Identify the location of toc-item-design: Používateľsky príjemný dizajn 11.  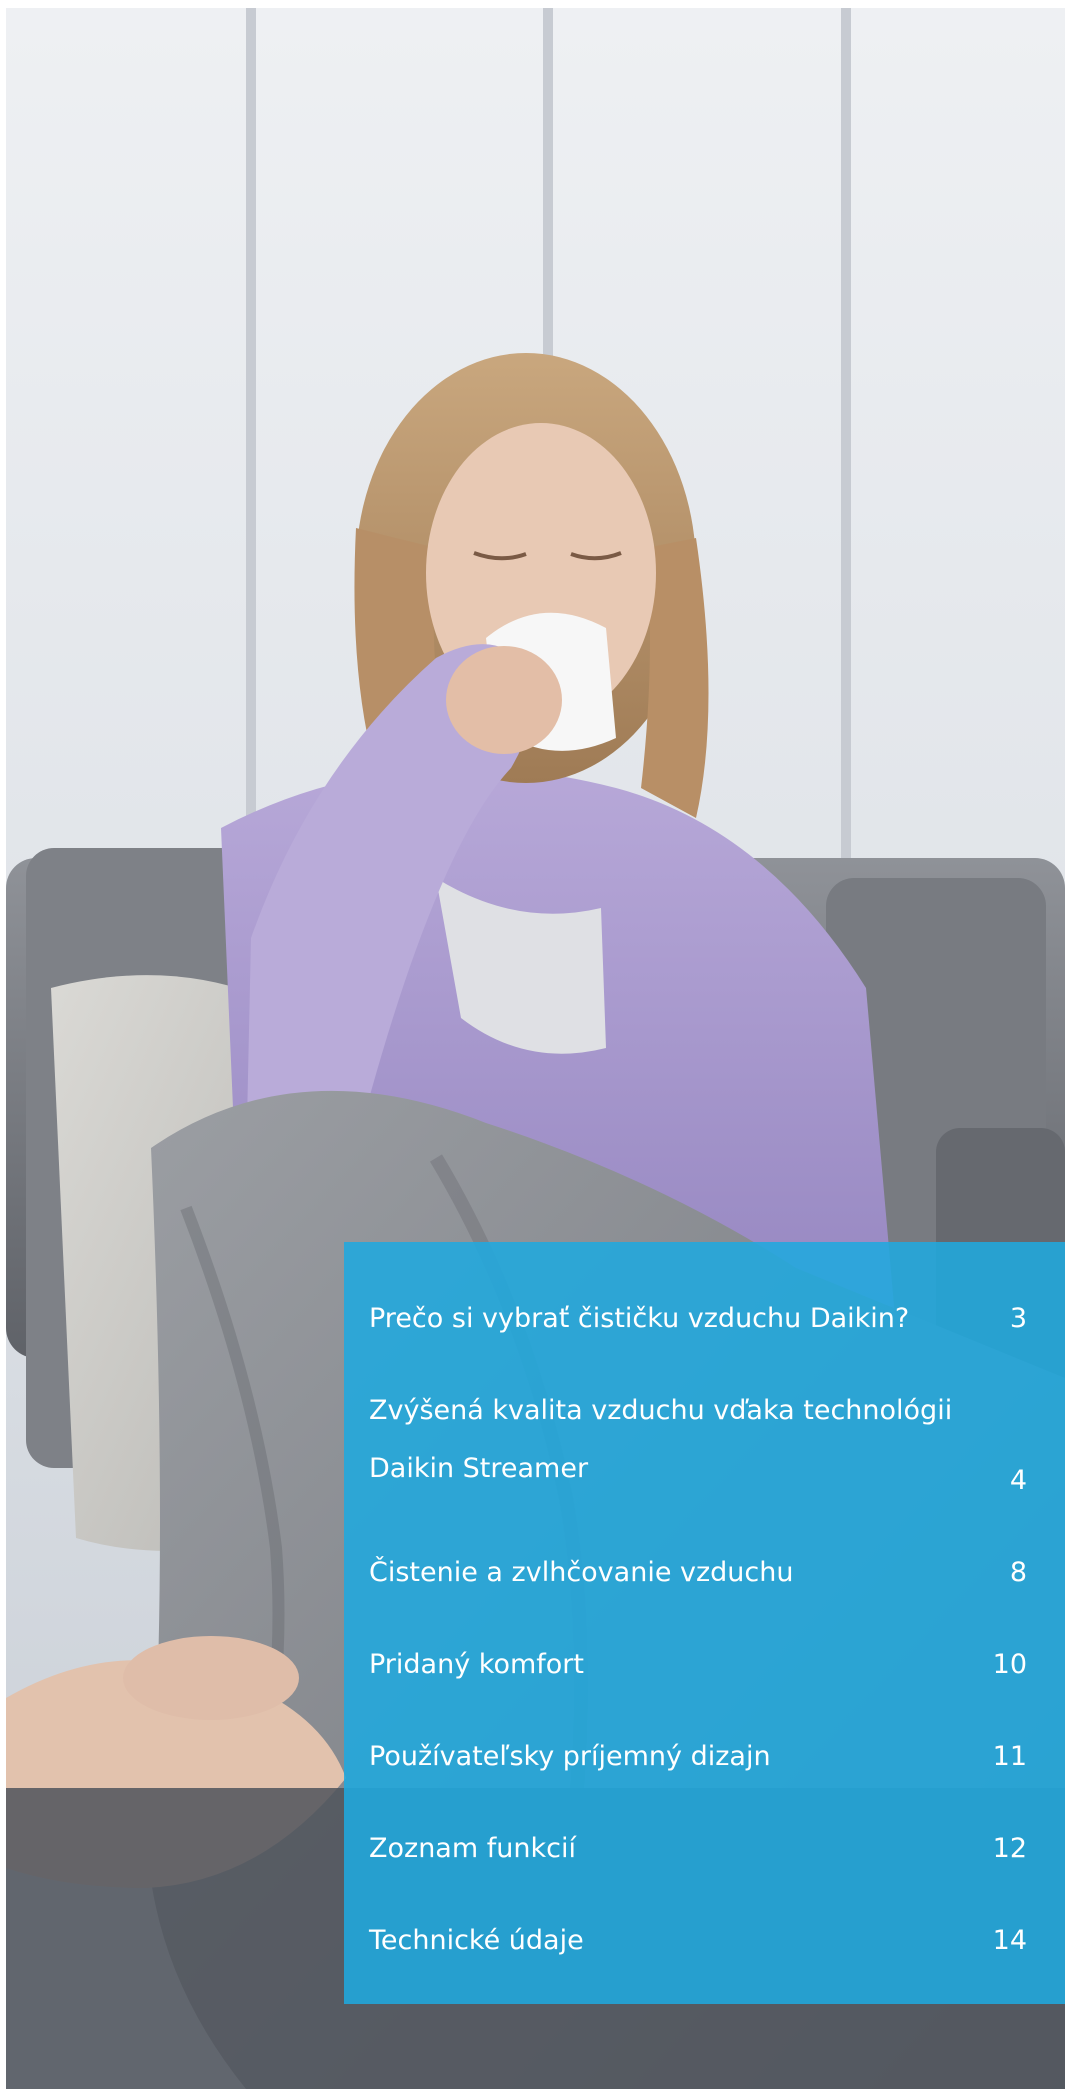
(698, 1757).